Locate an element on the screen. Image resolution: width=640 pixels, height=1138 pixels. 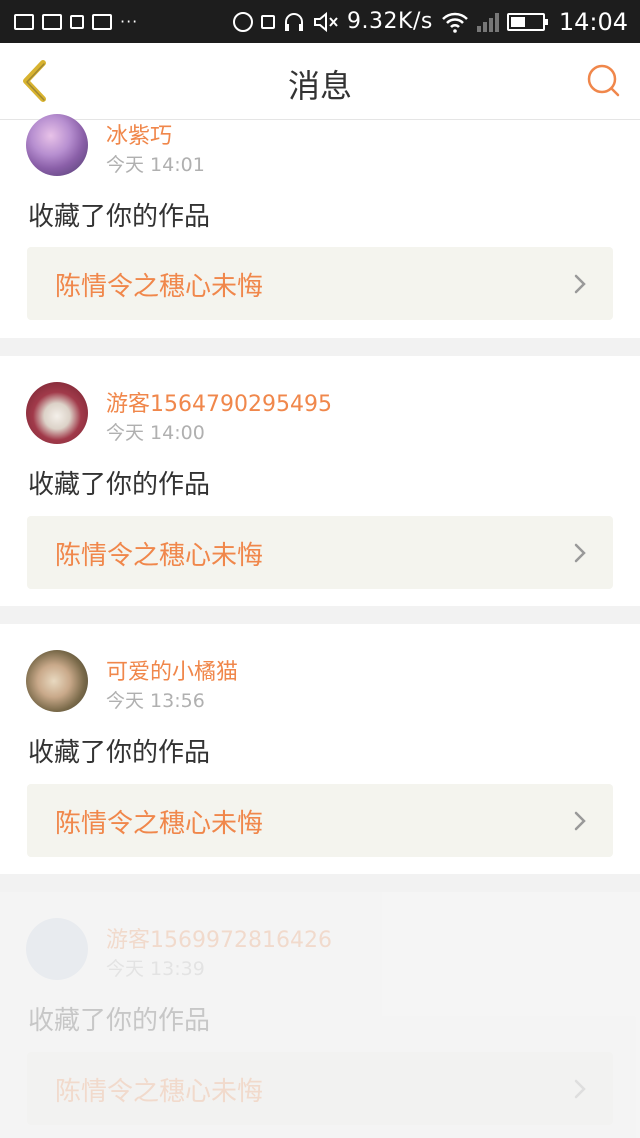
battery-icon is located at coordinates (527, 21).